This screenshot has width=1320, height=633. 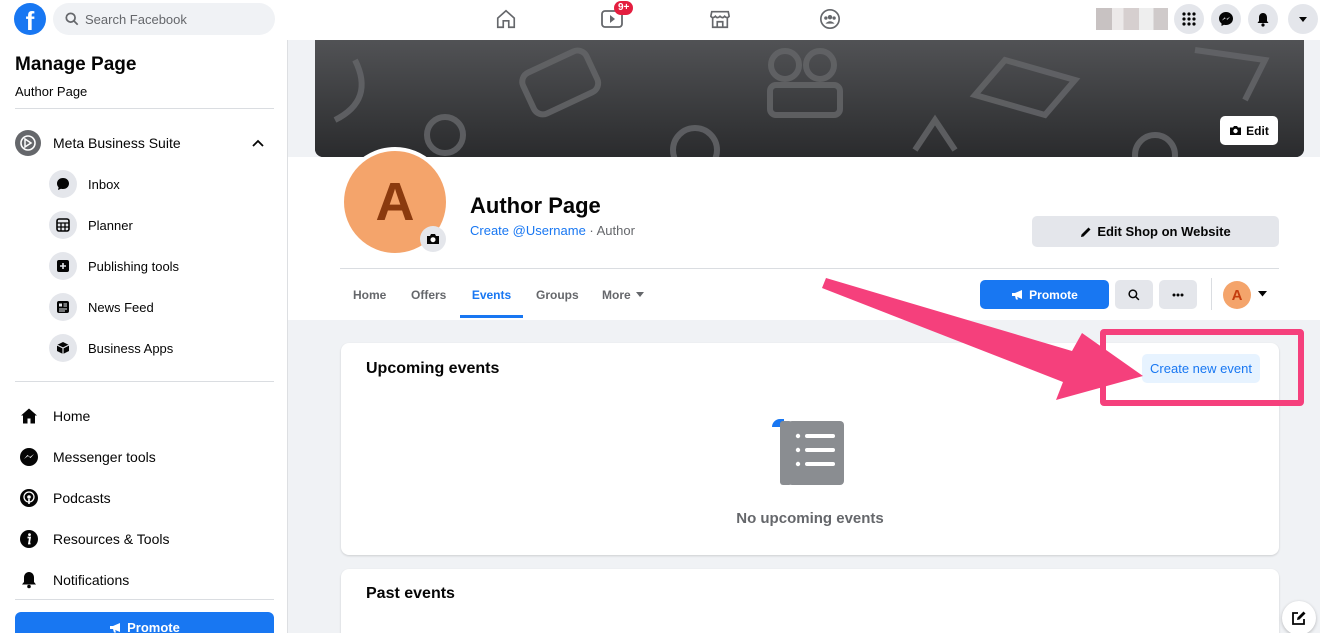 I want to click on sidebar-item-label: Resources & Tools, so click(x=111, y=539).